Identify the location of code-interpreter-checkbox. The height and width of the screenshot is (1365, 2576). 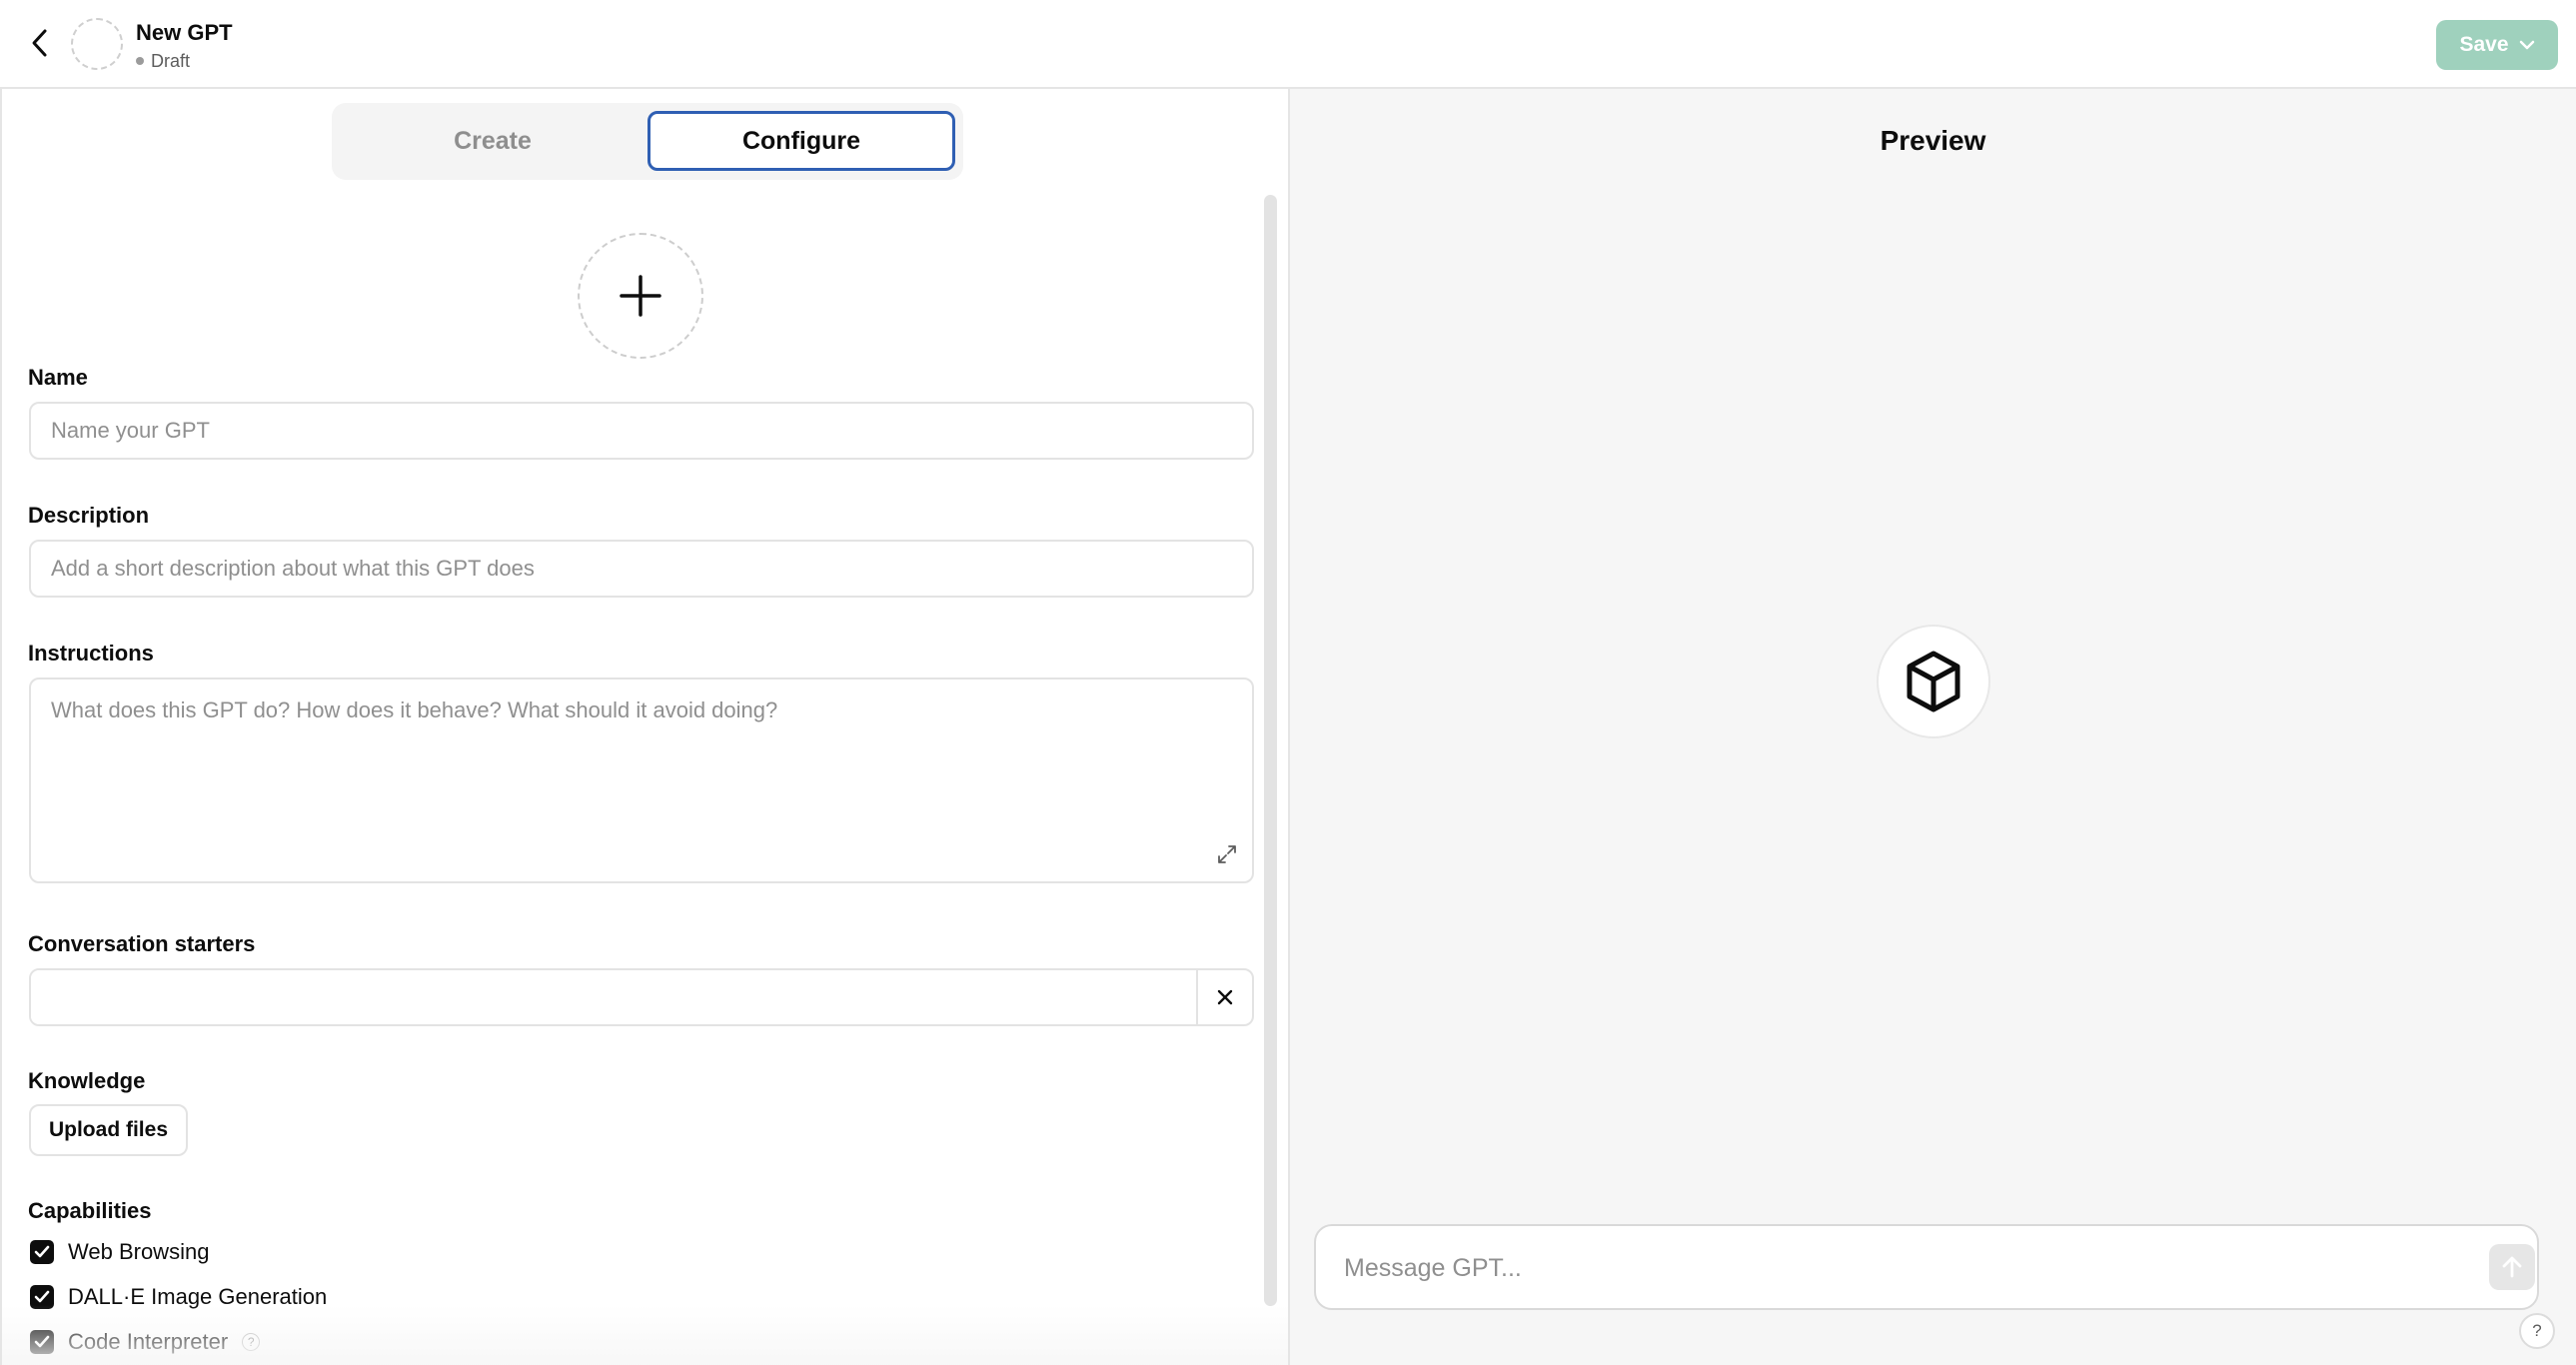
(42, 1342).